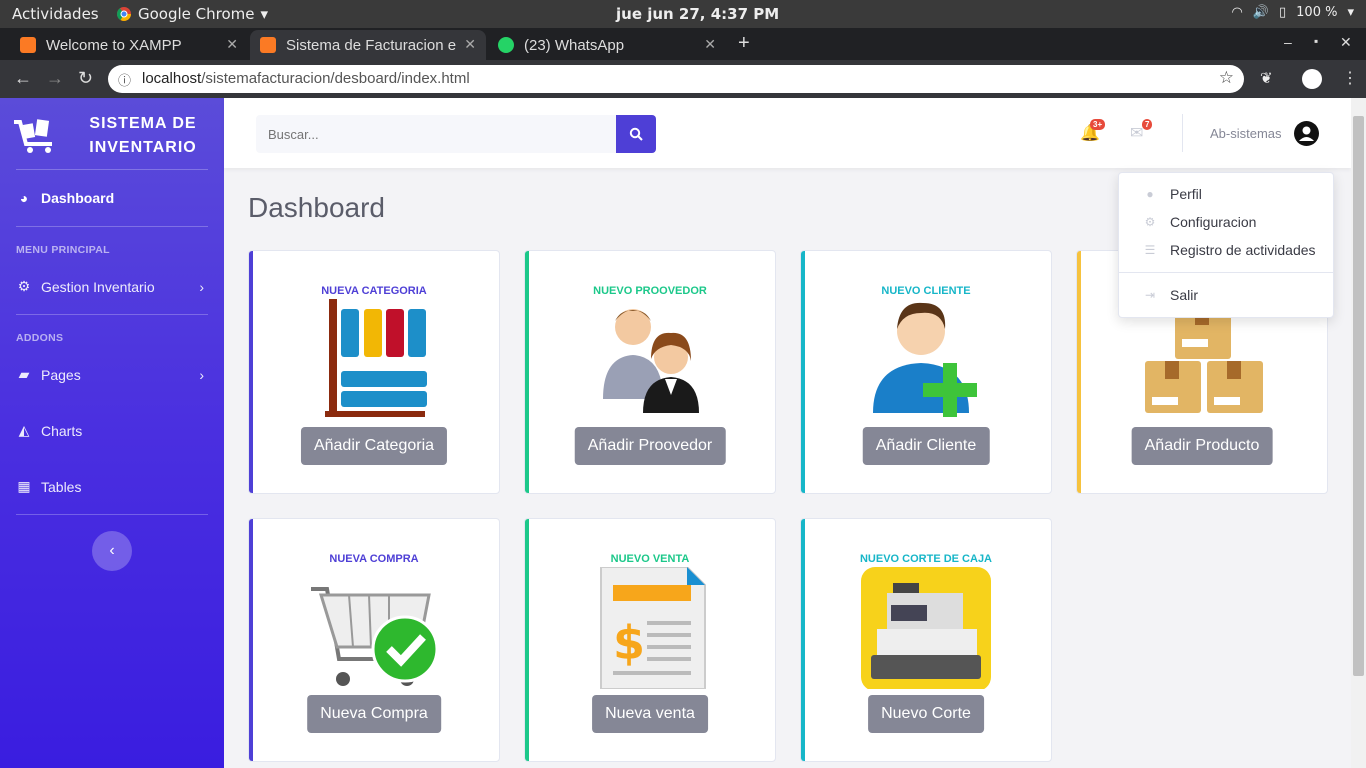 Image resolution: width=1366 pixels, height=768 pixels. What do you see at coordinates (24, 374) in the screenshot?
I see `folder-icon: ▰` at bounding box center [24, 374].